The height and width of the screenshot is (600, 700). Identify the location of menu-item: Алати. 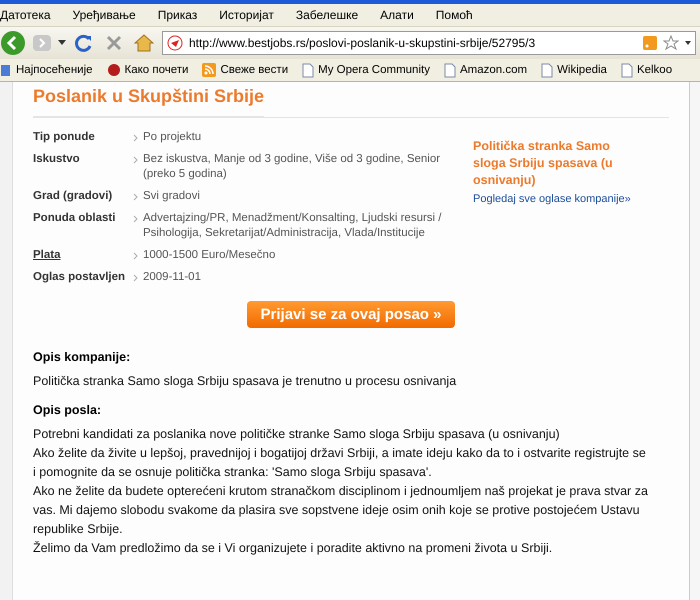
(397, 15).